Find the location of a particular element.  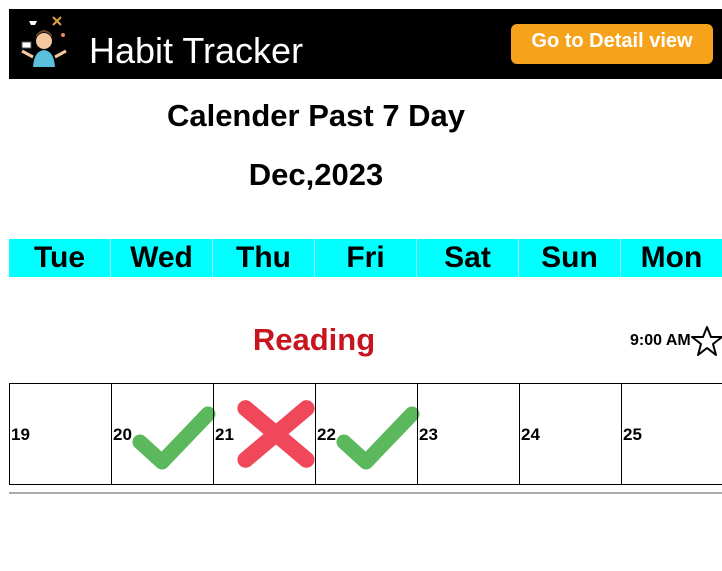

date-number: 20 is located at coordinates (122, 434).